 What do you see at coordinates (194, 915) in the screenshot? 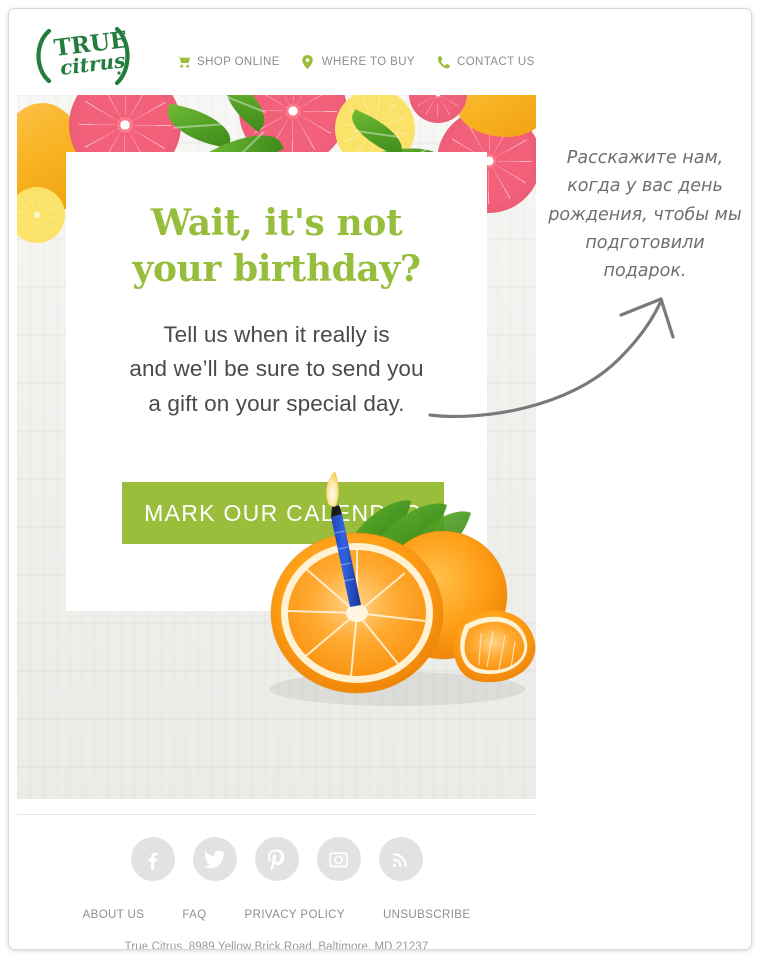
I see `footer-link-faq: FAQ` at bounding box center [194, 915].